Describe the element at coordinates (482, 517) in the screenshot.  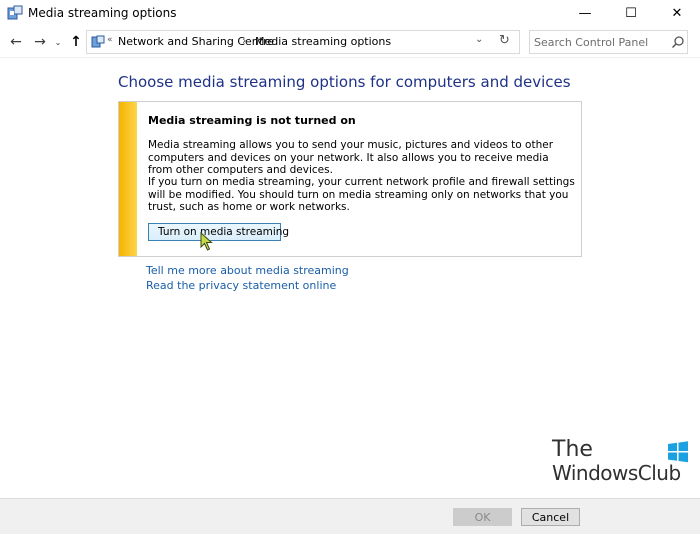
I see `ok-button: OK` at that location.